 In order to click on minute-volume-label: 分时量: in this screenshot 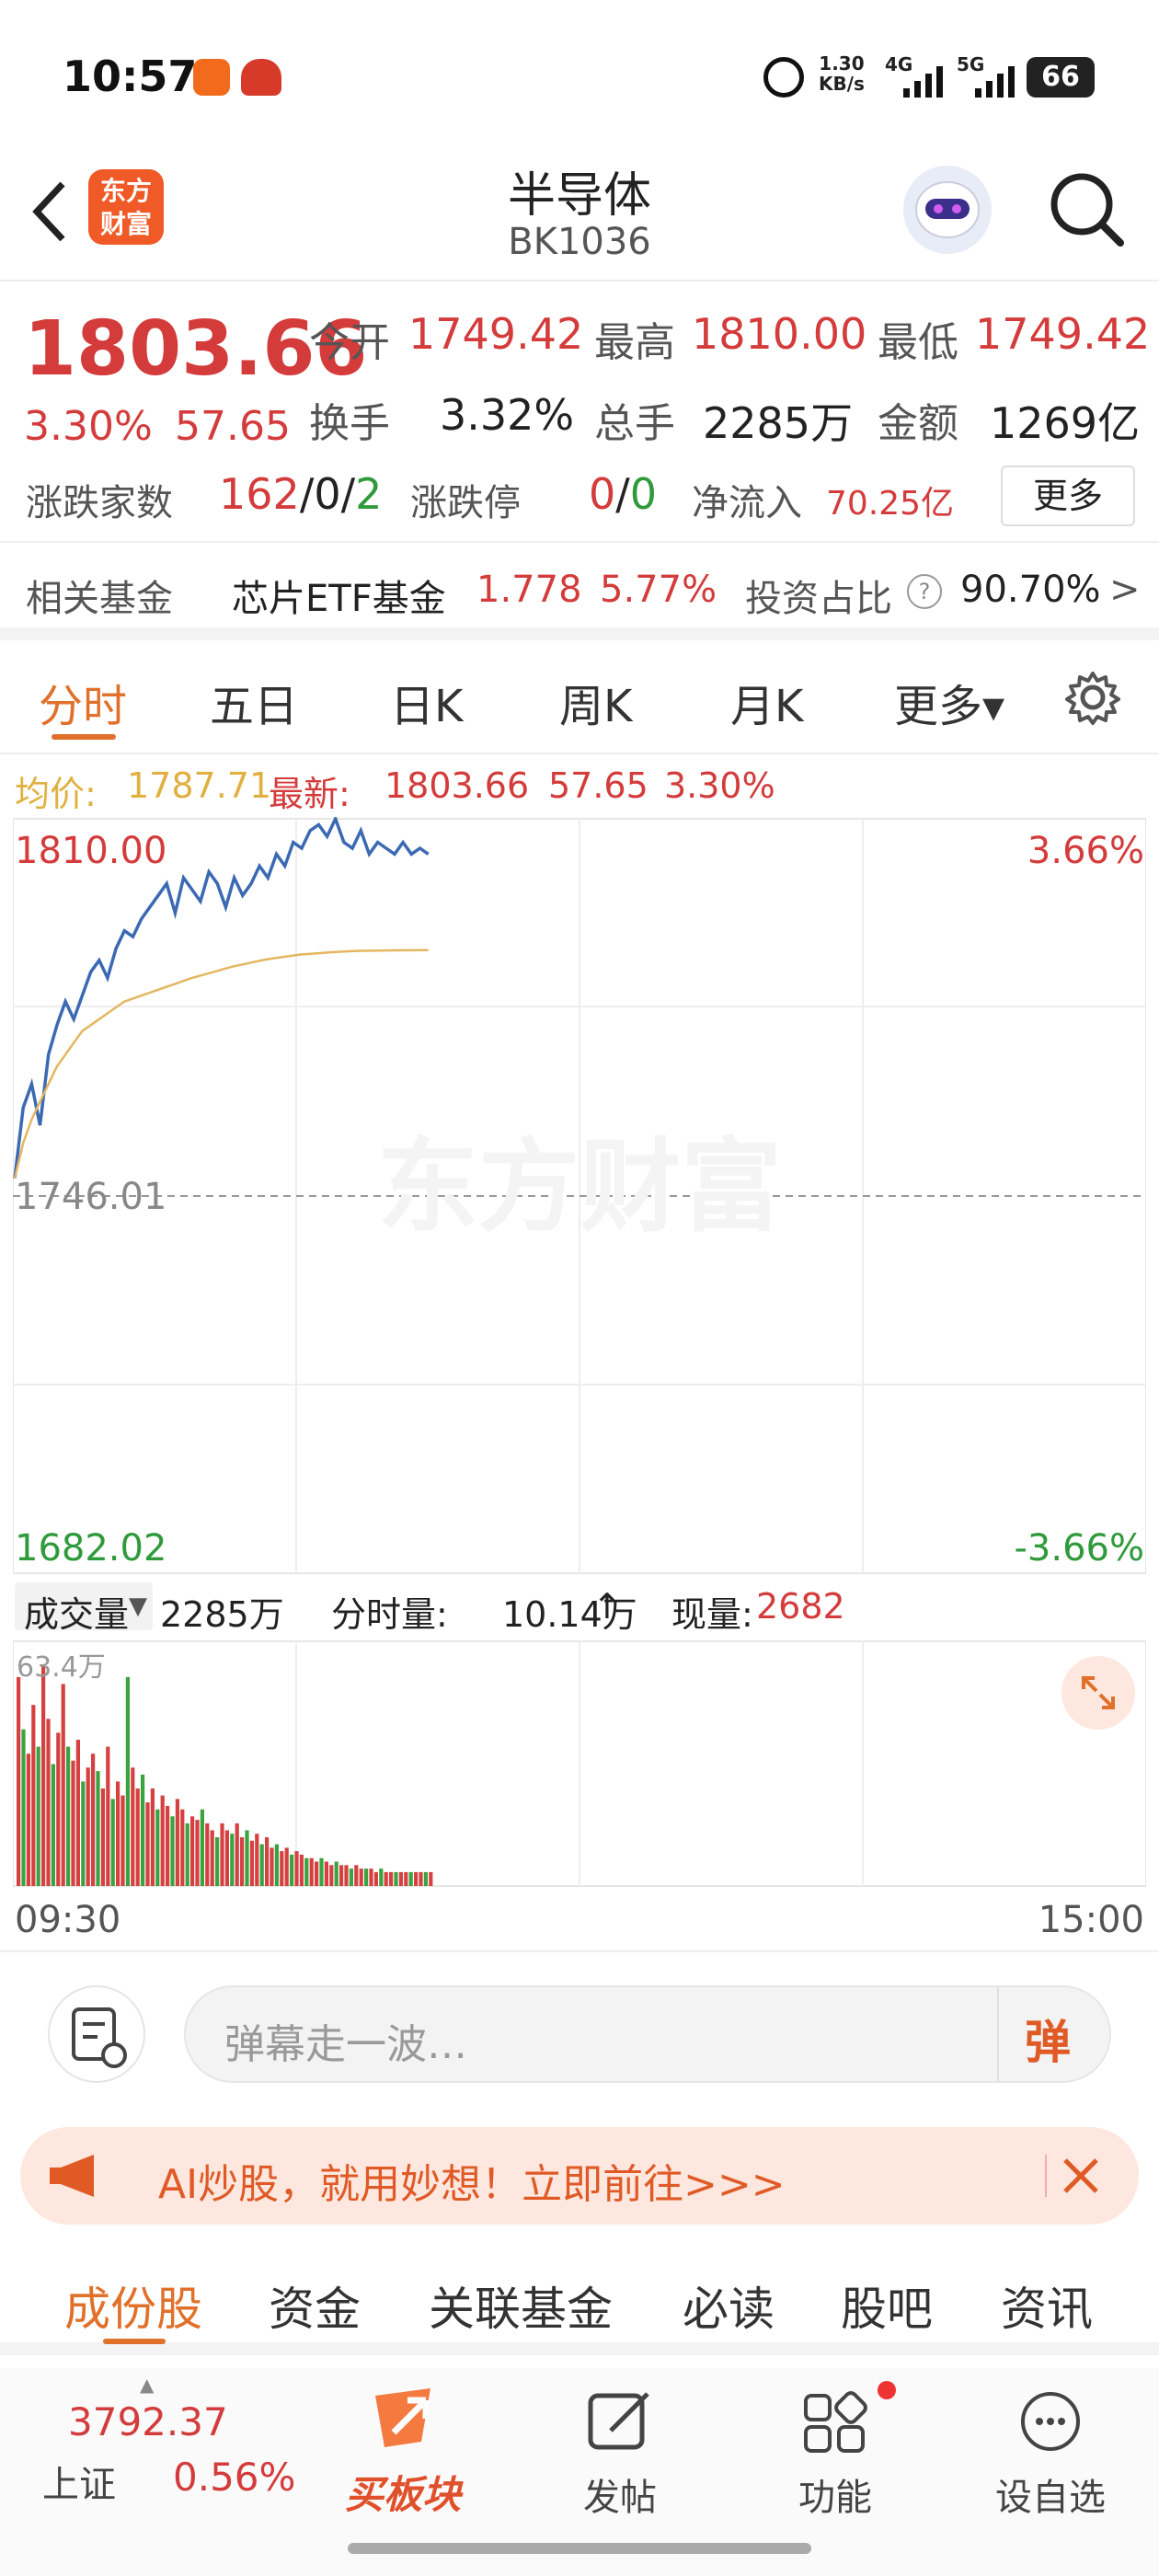, I will do `click(389, 1614)`.